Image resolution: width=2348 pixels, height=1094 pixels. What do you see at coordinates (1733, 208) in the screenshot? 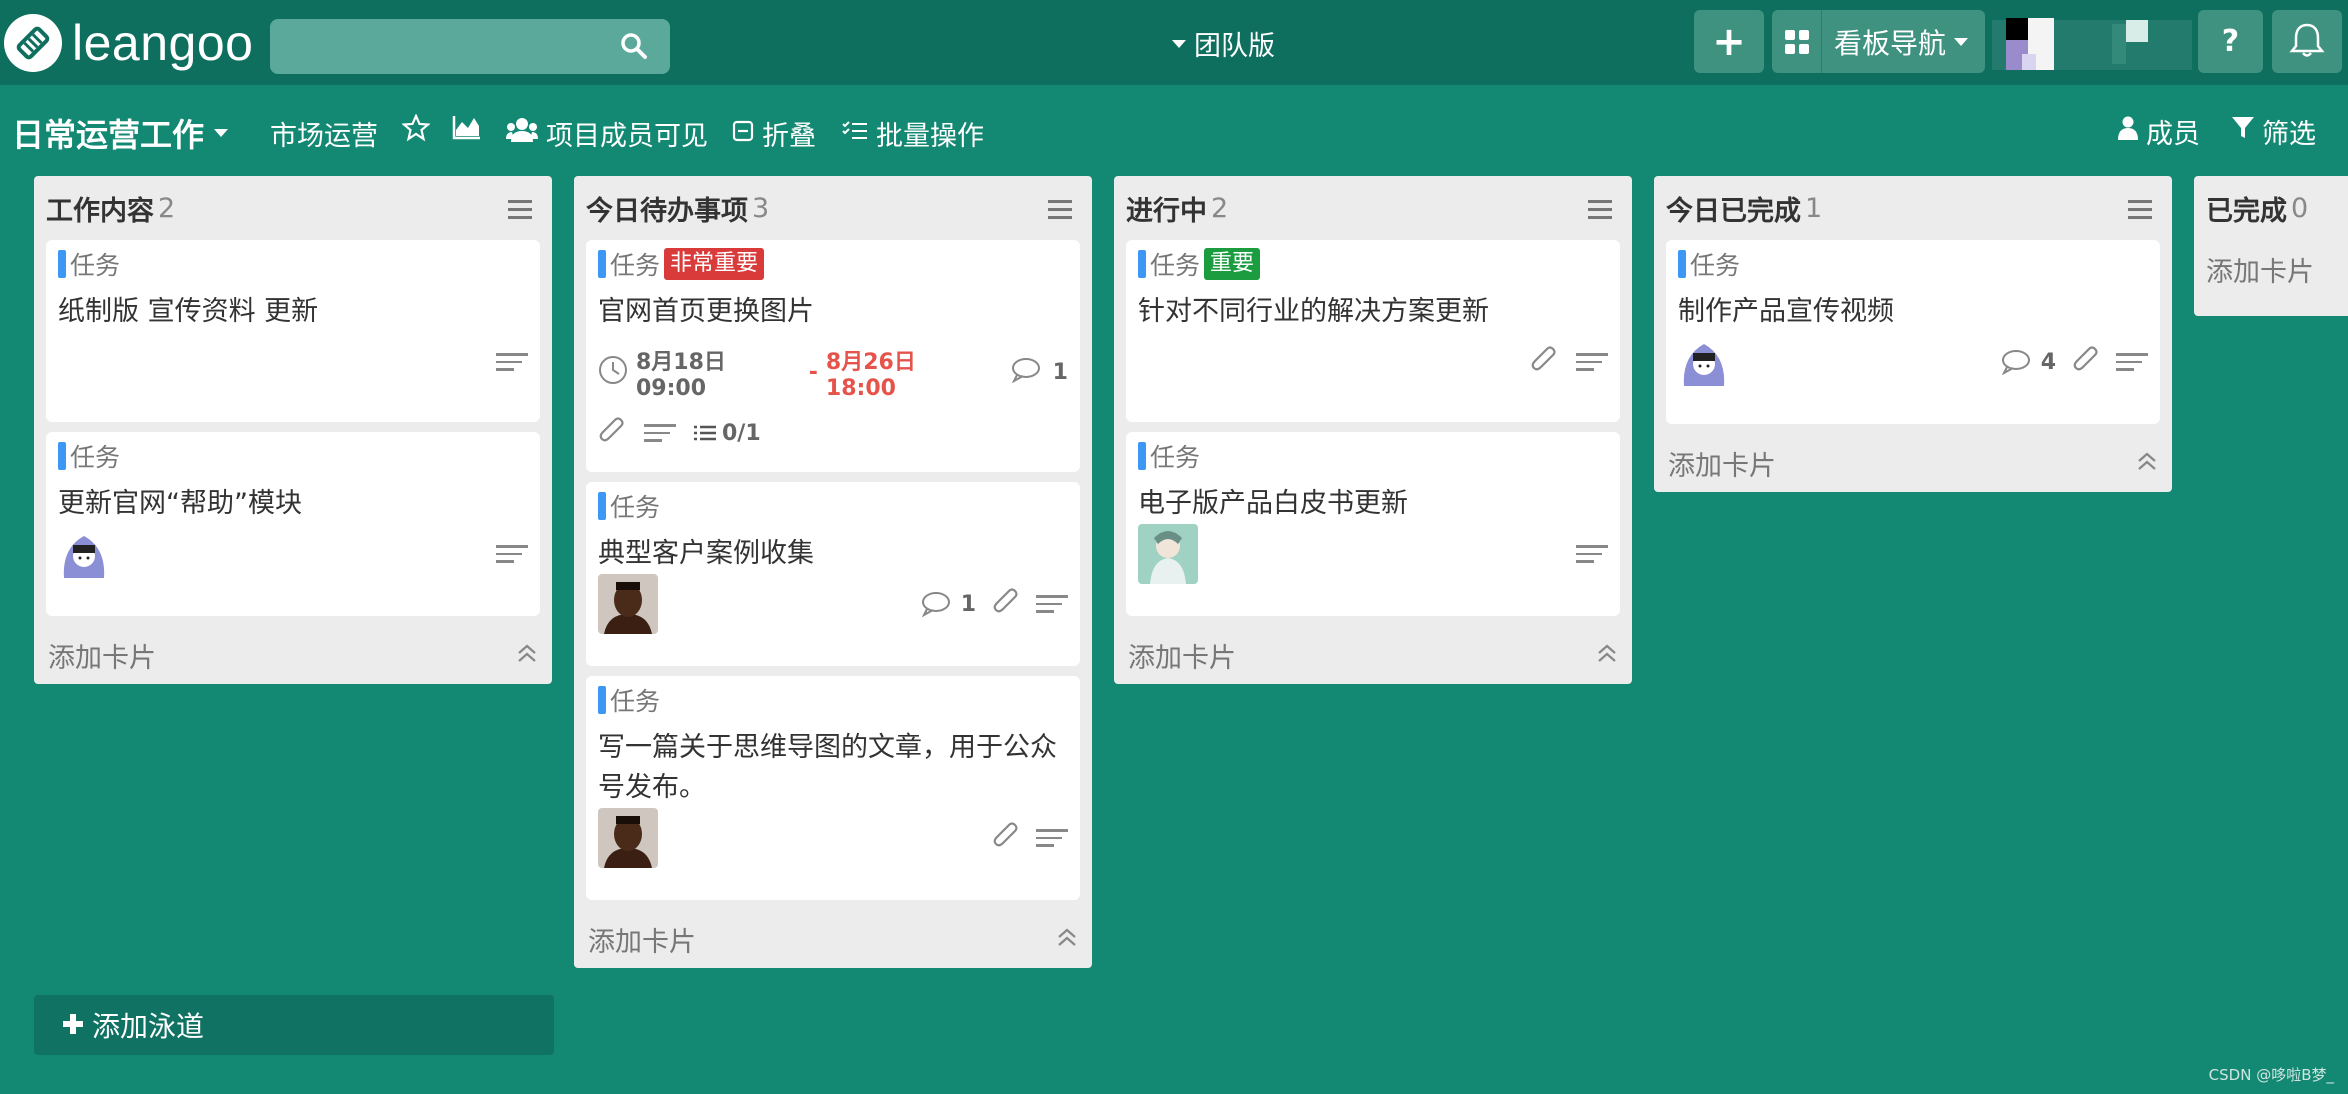
I see `list-title: 今日已完成` at bounding box center [1733, 208].